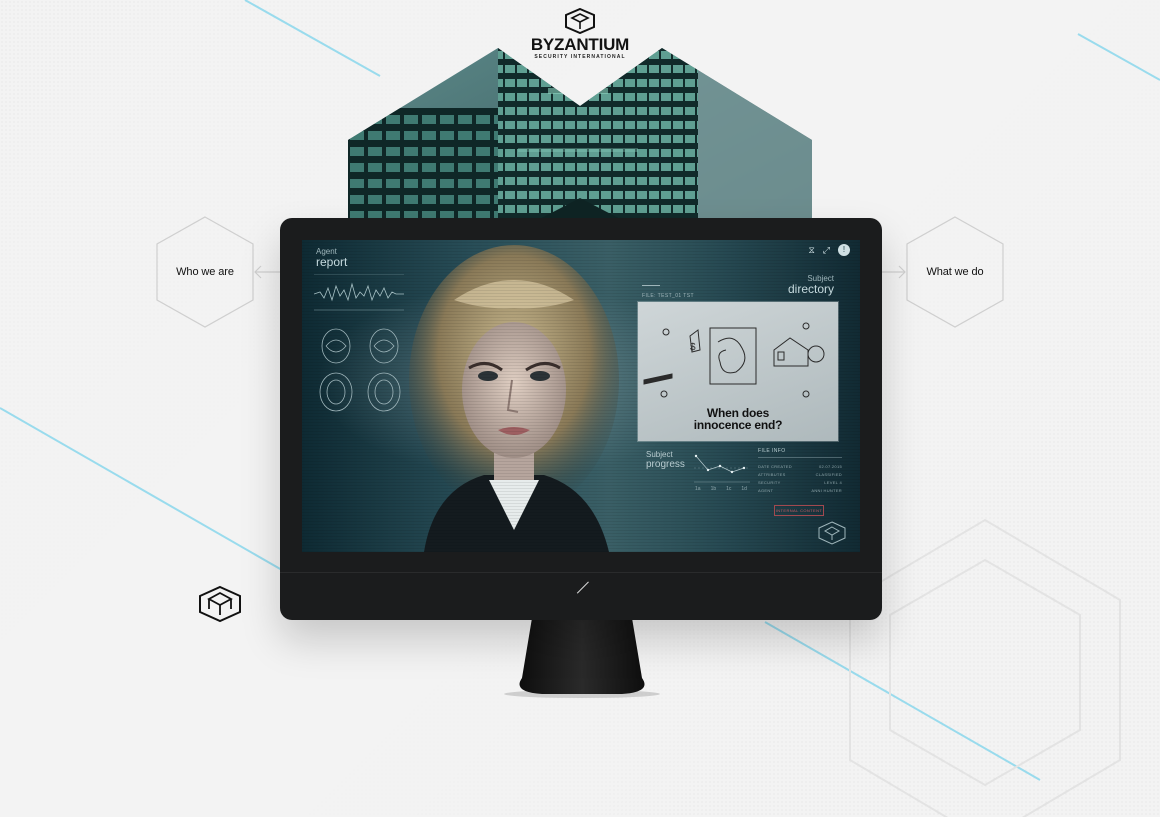 The image size is (1160, 817). I want to click on internal-content-button: INTERNAL CONTENT, so click(799, 510).